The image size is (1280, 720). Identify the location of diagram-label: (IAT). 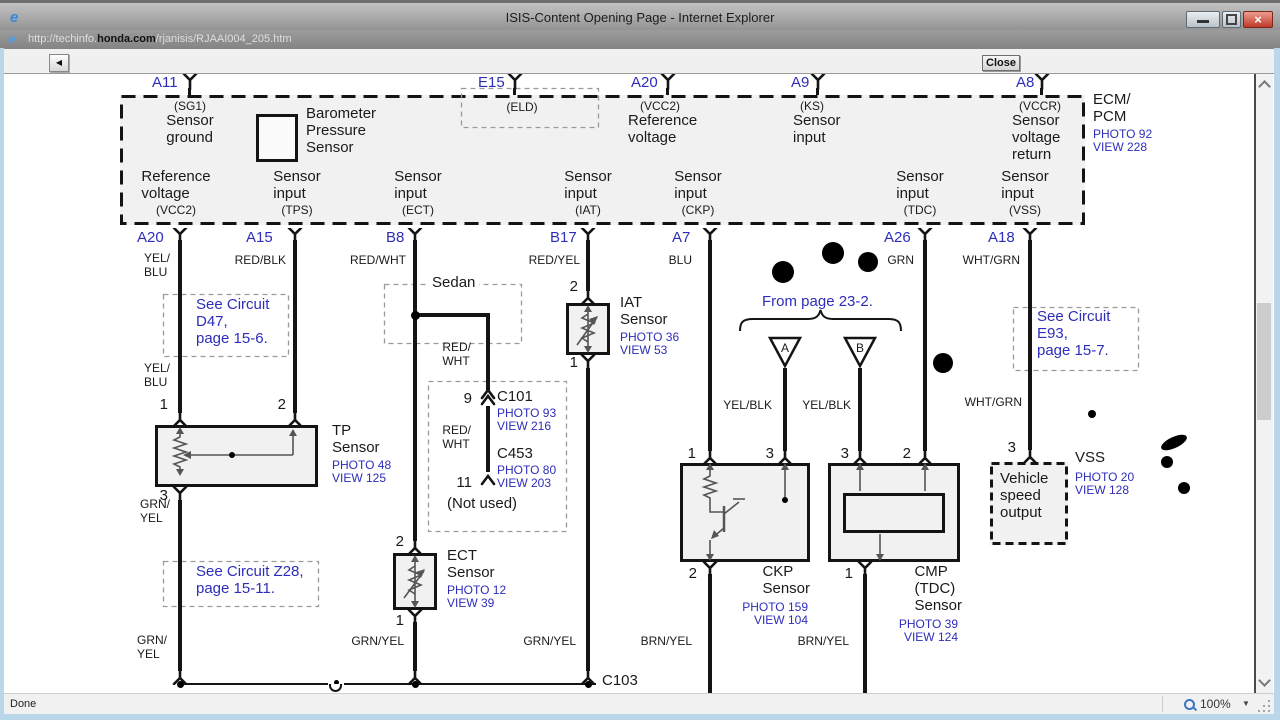
(588, 210).